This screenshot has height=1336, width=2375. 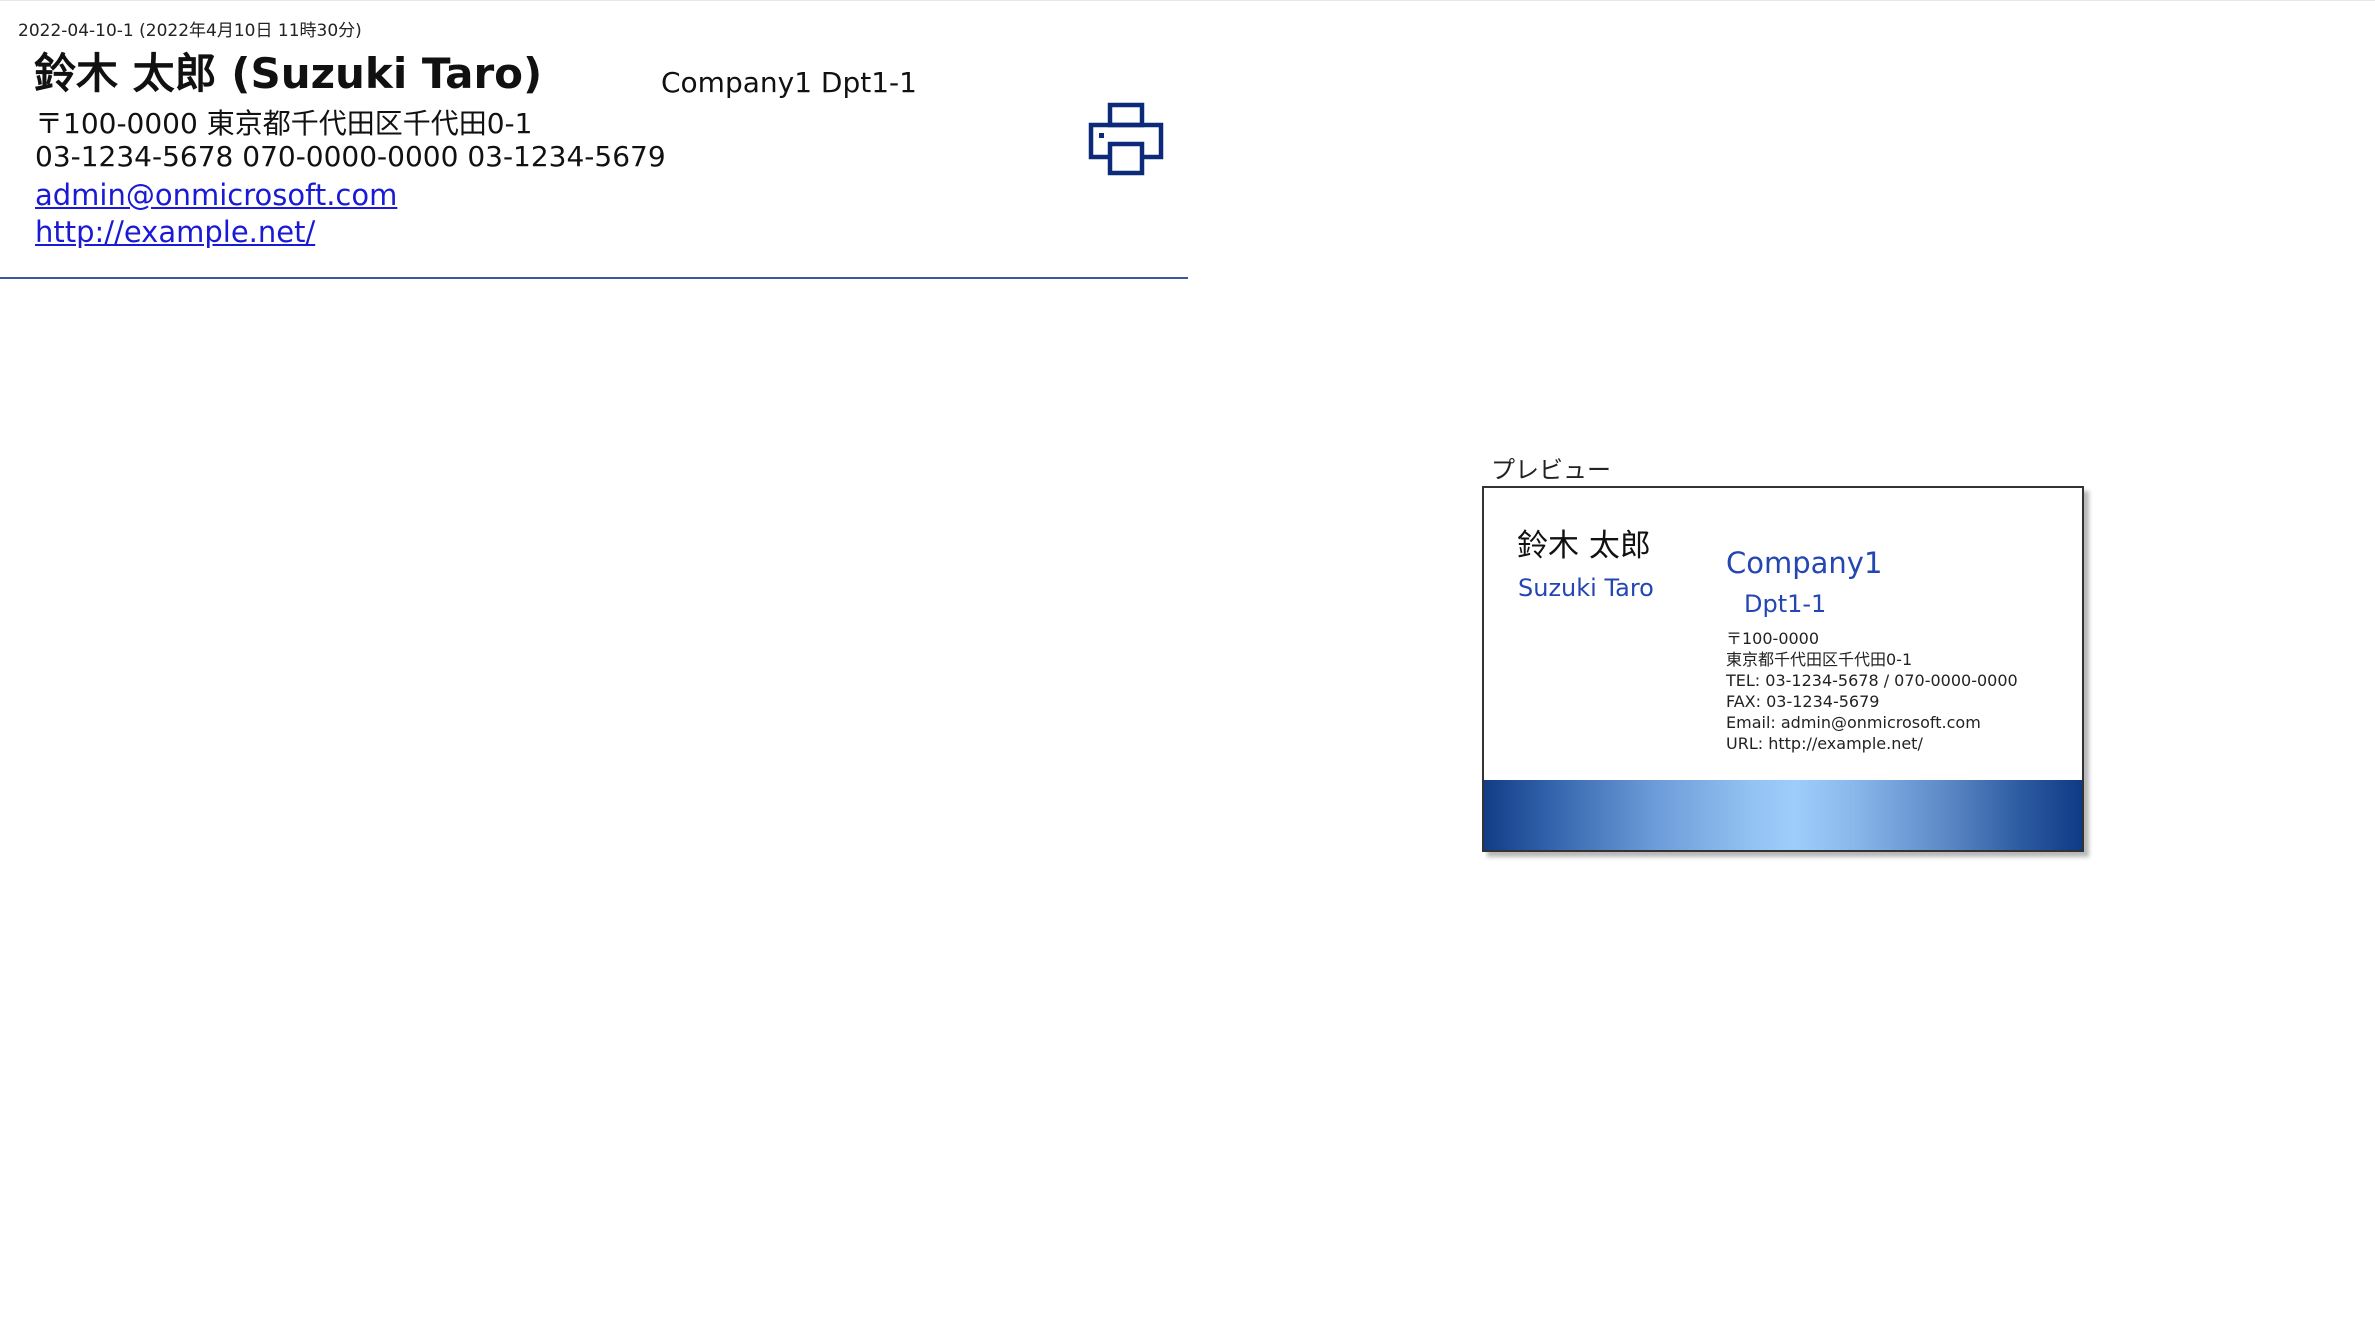 I want to click on card-gradient-band, so click(x=1783, y=815).